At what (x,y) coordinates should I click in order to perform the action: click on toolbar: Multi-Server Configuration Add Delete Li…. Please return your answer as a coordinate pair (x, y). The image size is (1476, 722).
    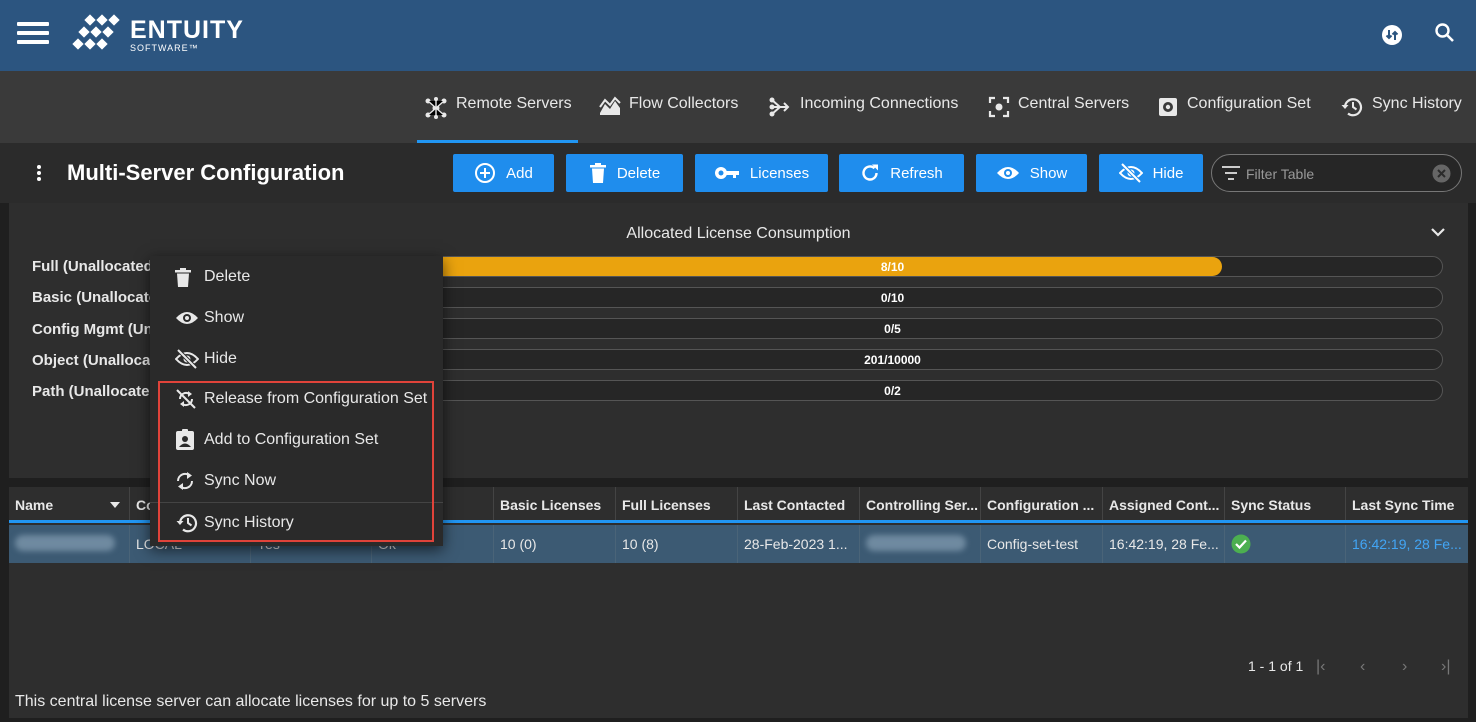
    Looking at the image, I should click on (738, 173).